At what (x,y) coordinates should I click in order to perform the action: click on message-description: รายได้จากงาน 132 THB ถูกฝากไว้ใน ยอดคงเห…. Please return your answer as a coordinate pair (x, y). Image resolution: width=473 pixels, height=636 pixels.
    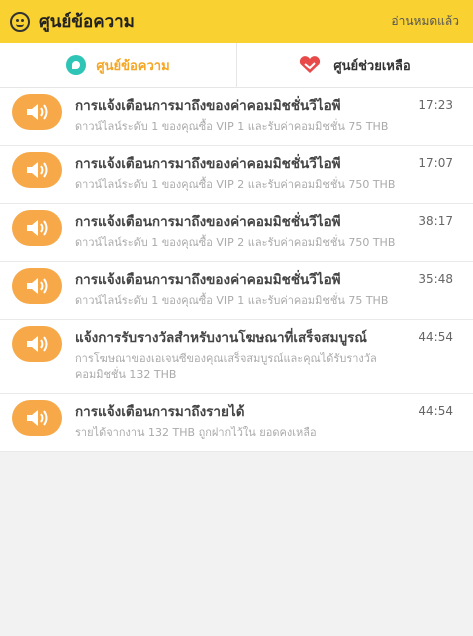
    Looking at the image, I should click on (196, 432).